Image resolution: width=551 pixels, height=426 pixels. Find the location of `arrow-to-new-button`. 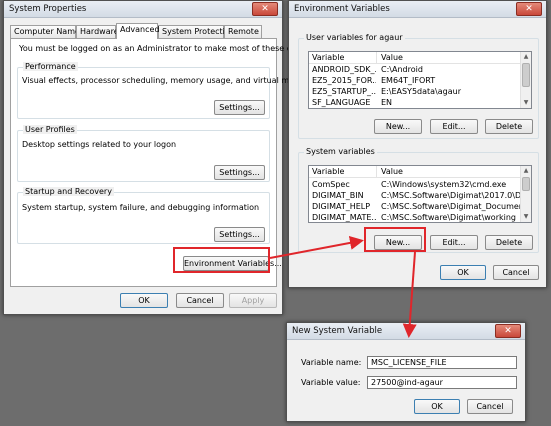

arrow-to-new-button is located at coordinates (316, 247).